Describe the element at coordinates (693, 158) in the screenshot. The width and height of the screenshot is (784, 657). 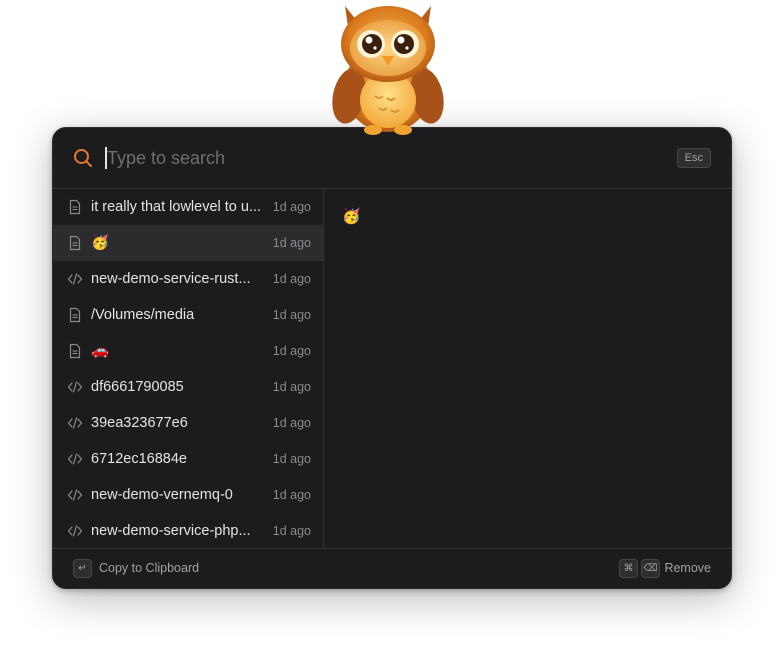
I see `esc-key-hint: Esc` at that location.